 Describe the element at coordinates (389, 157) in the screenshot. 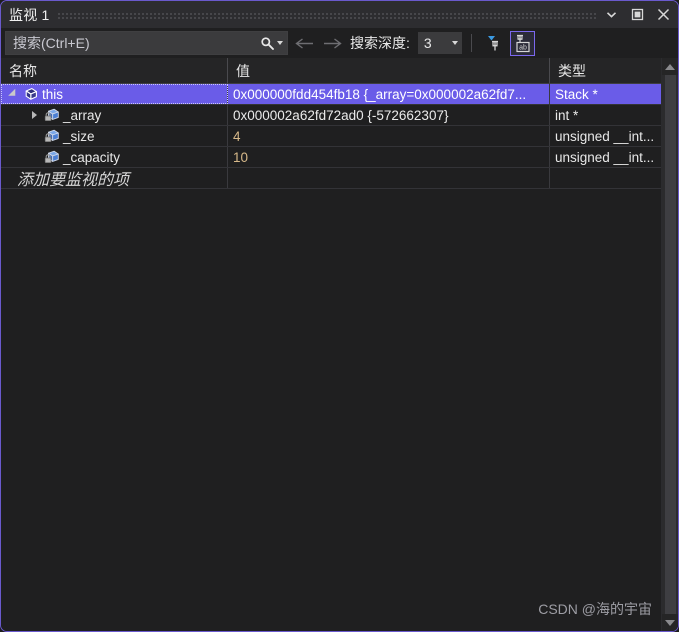

I see `row-value-cell: 10` at that location.